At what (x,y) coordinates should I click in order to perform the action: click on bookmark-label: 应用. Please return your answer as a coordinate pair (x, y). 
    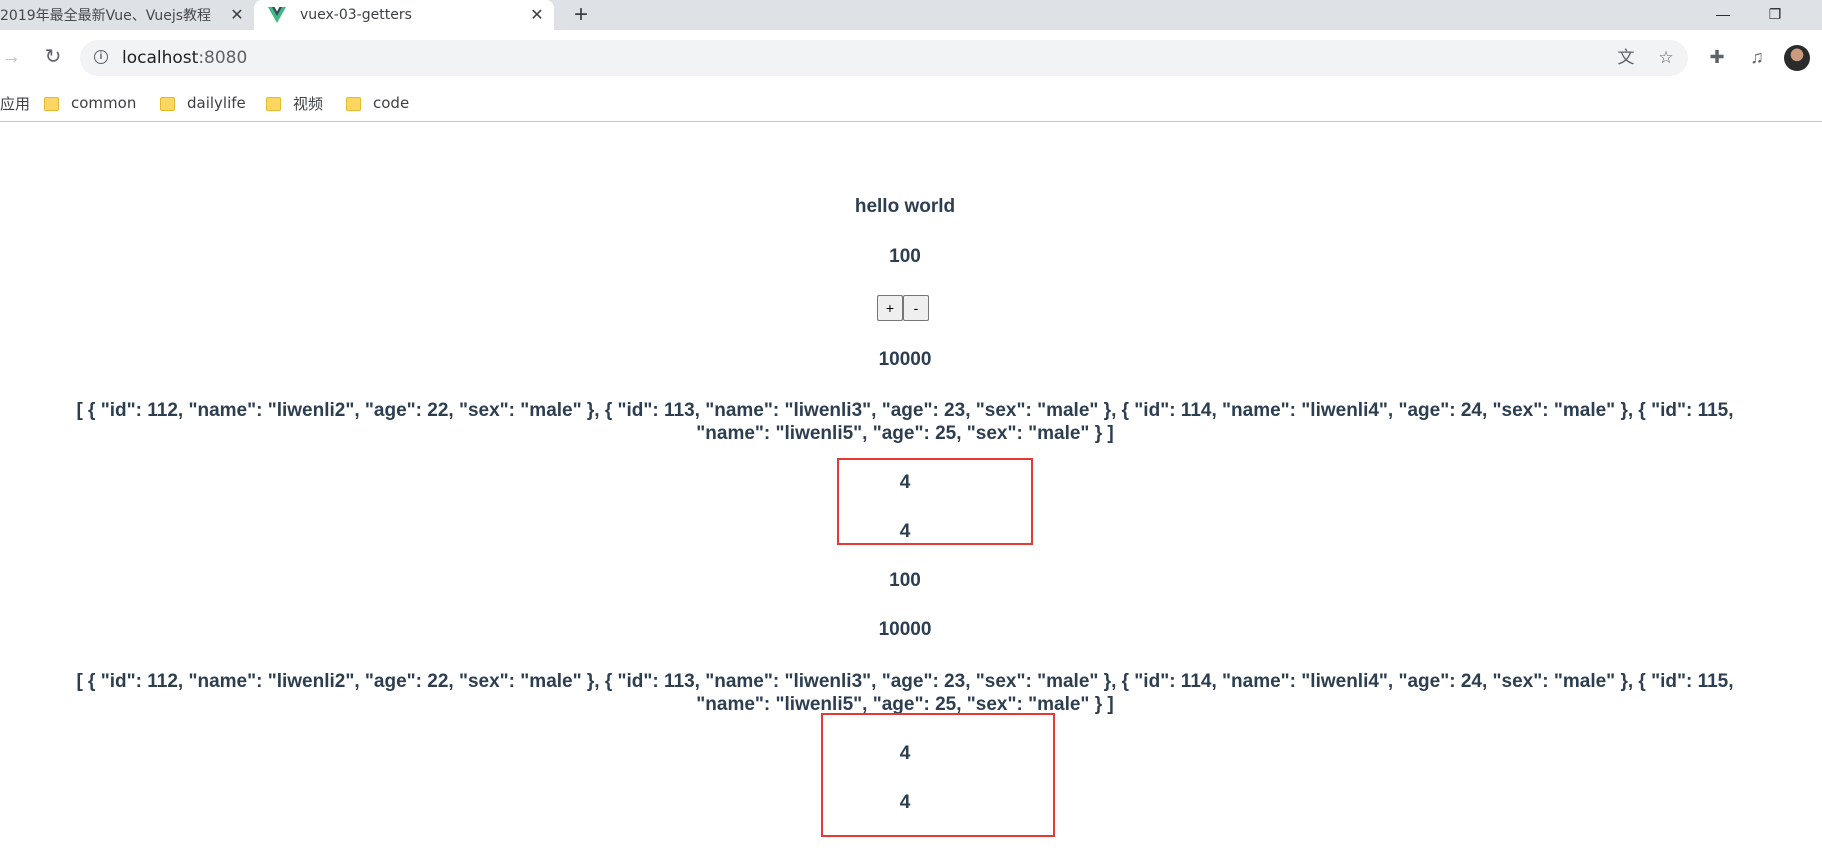
    Looking at the image, I should click on (15, 103).